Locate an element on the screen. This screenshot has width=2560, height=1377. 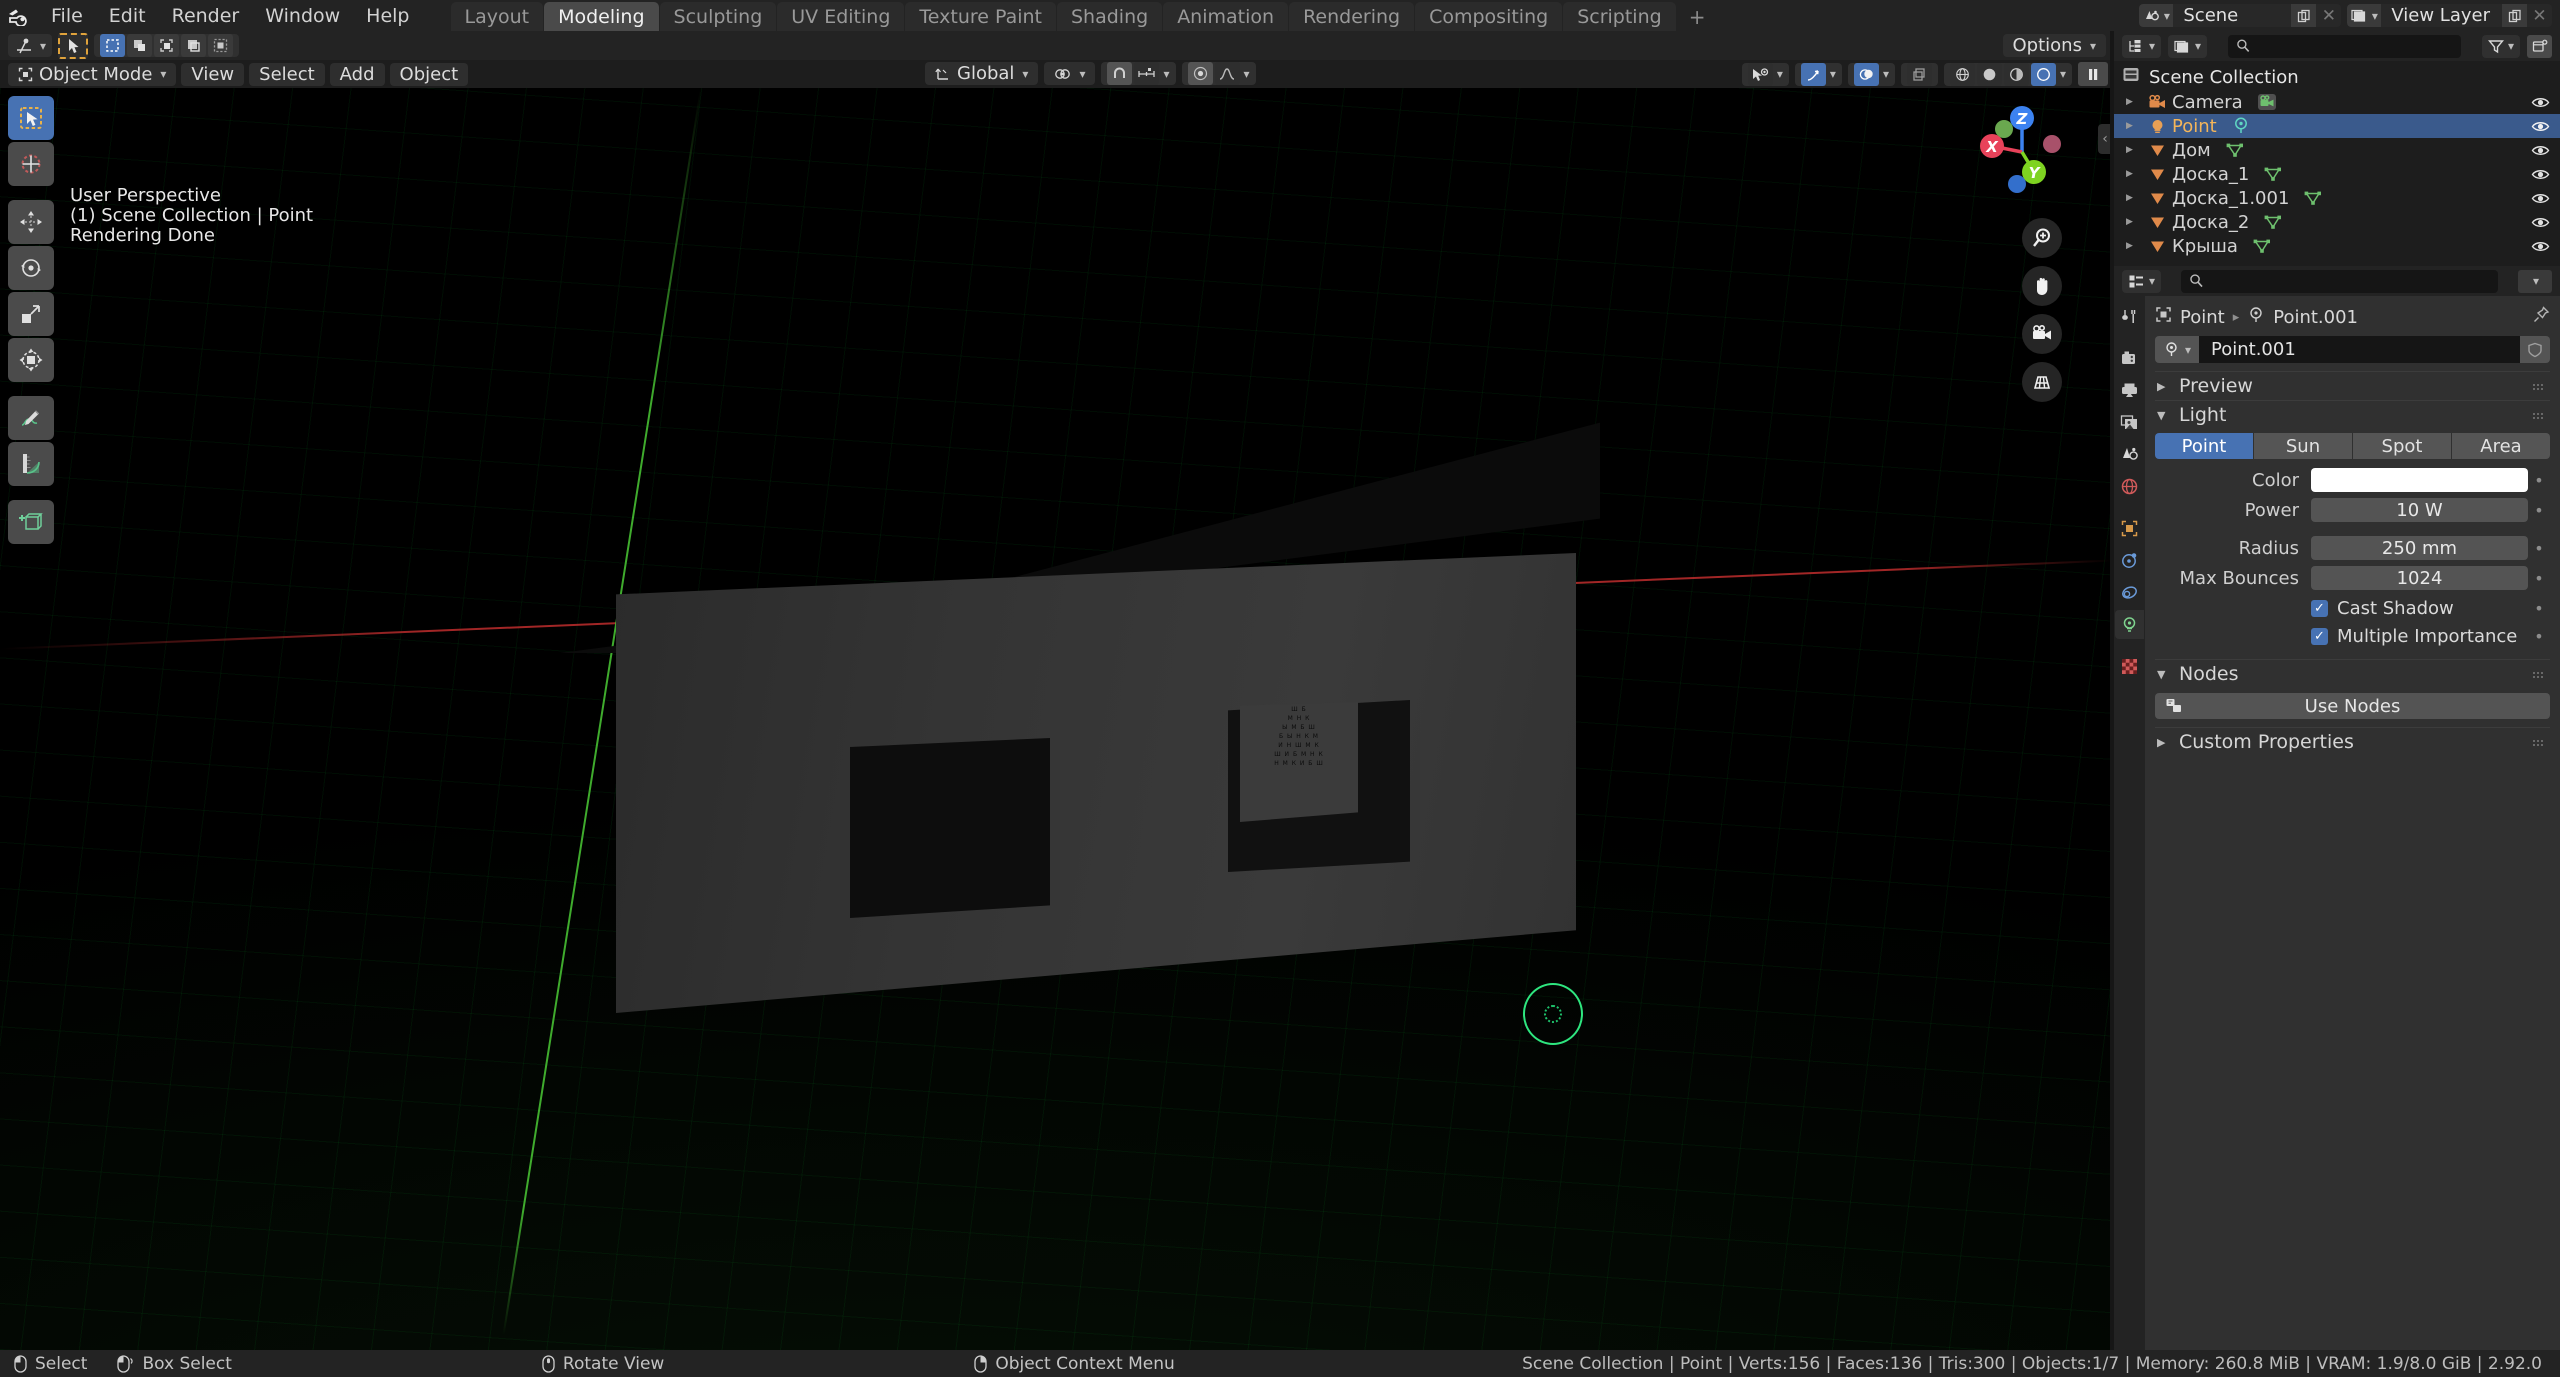
light-data-browse-button: ▾ is located at coordinates (2177, 349).